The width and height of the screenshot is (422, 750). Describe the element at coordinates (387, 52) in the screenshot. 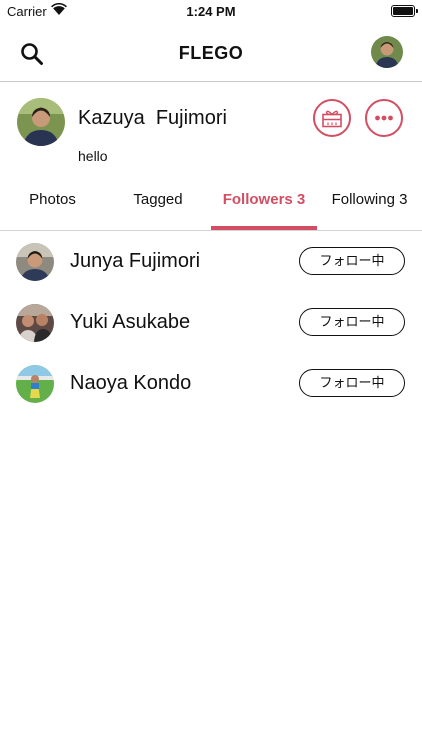

I see `user-avatar` at that location.